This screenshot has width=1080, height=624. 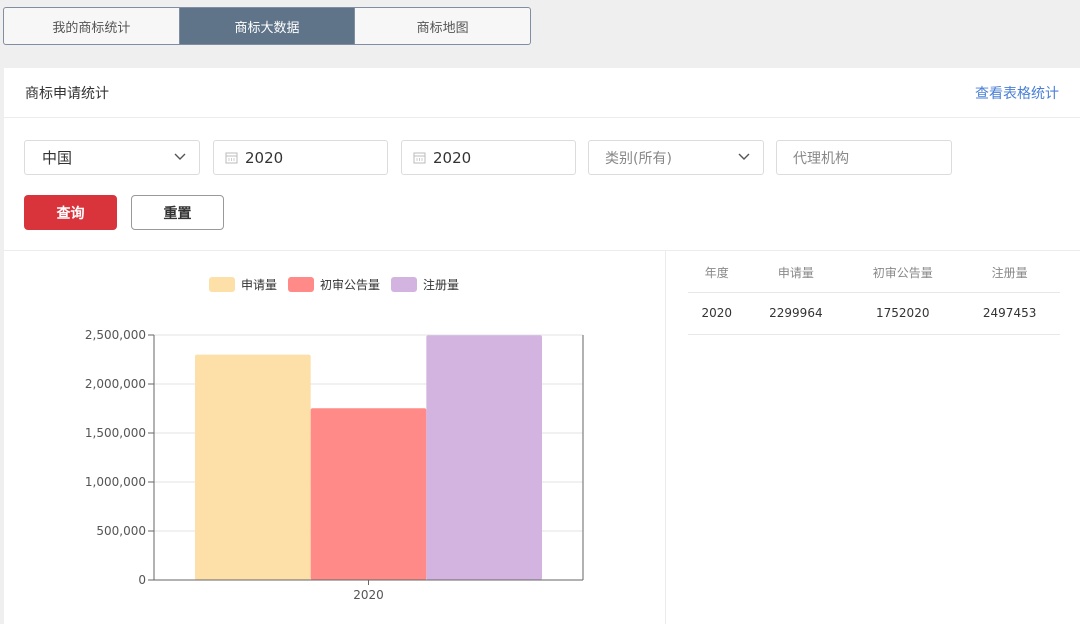 I want to click on panel-header: 商标申请统计 查看表格统计, so click(x=542, y=93).